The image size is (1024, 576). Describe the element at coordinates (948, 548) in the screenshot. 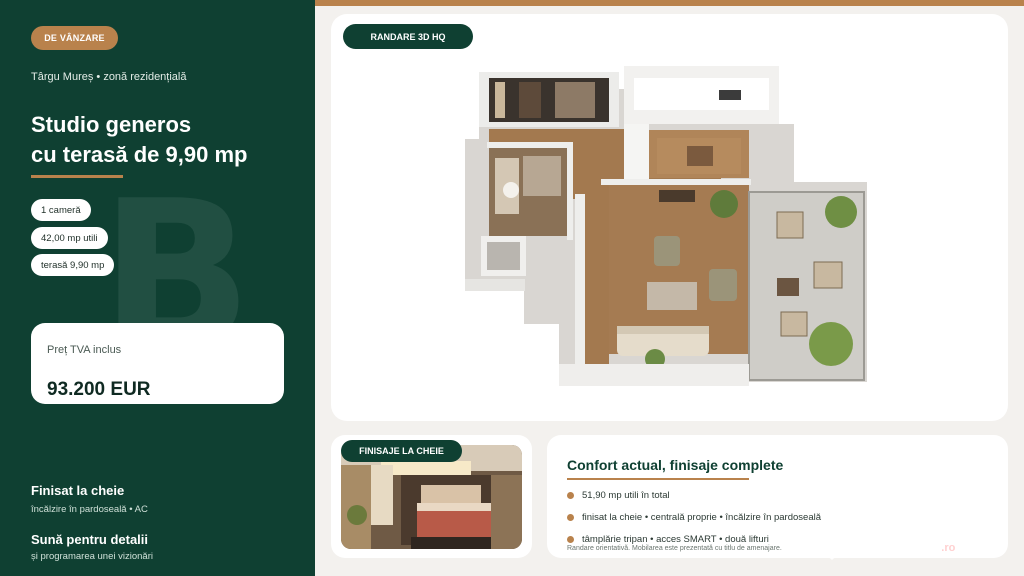

I see `watermark-tld: .ro` at that location.